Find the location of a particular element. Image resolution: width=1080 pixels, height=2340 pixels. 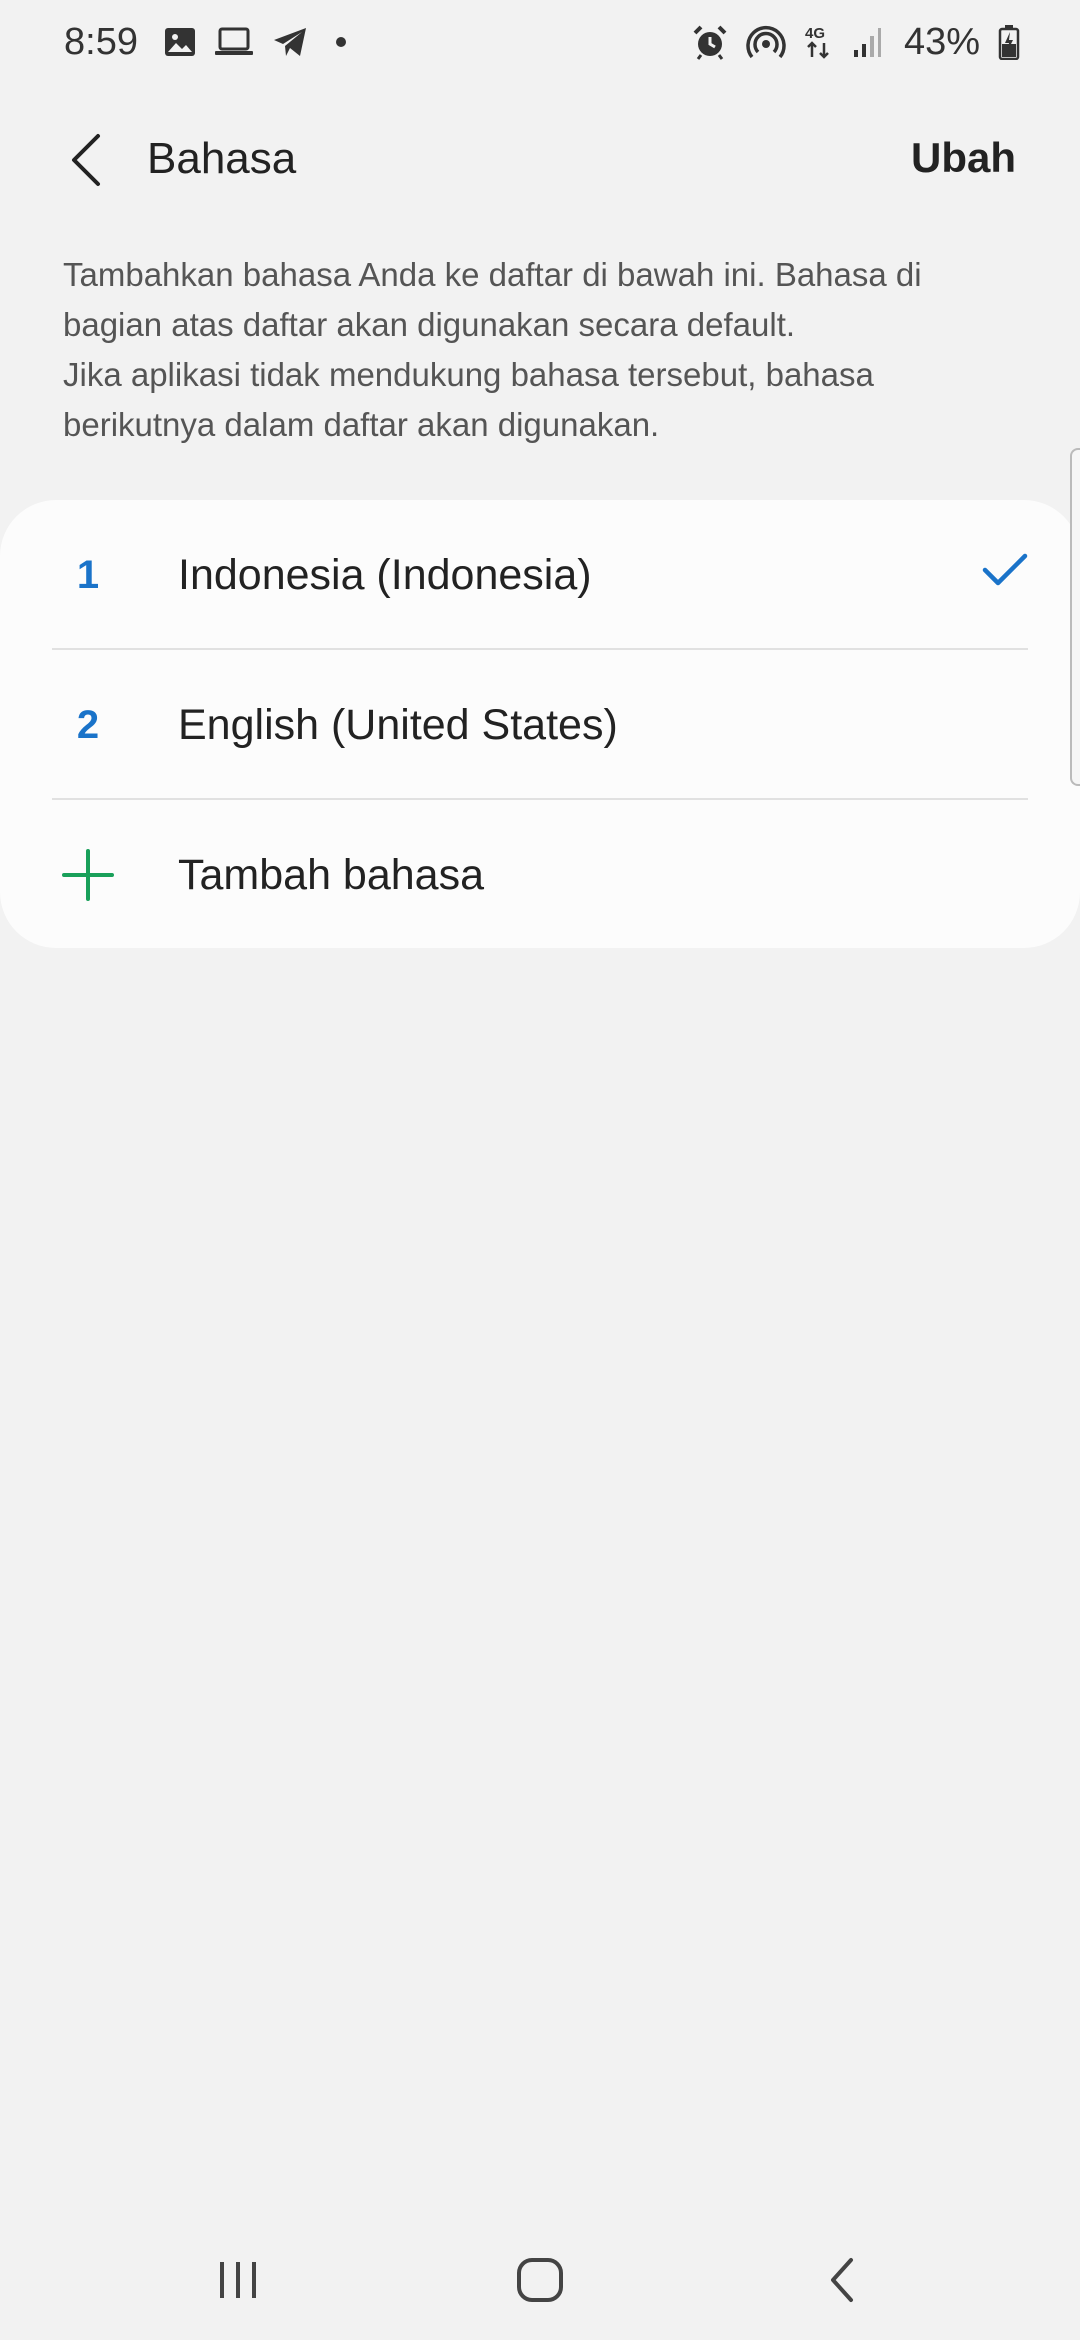

language-number: 2 is located at coordinates (88, 724).